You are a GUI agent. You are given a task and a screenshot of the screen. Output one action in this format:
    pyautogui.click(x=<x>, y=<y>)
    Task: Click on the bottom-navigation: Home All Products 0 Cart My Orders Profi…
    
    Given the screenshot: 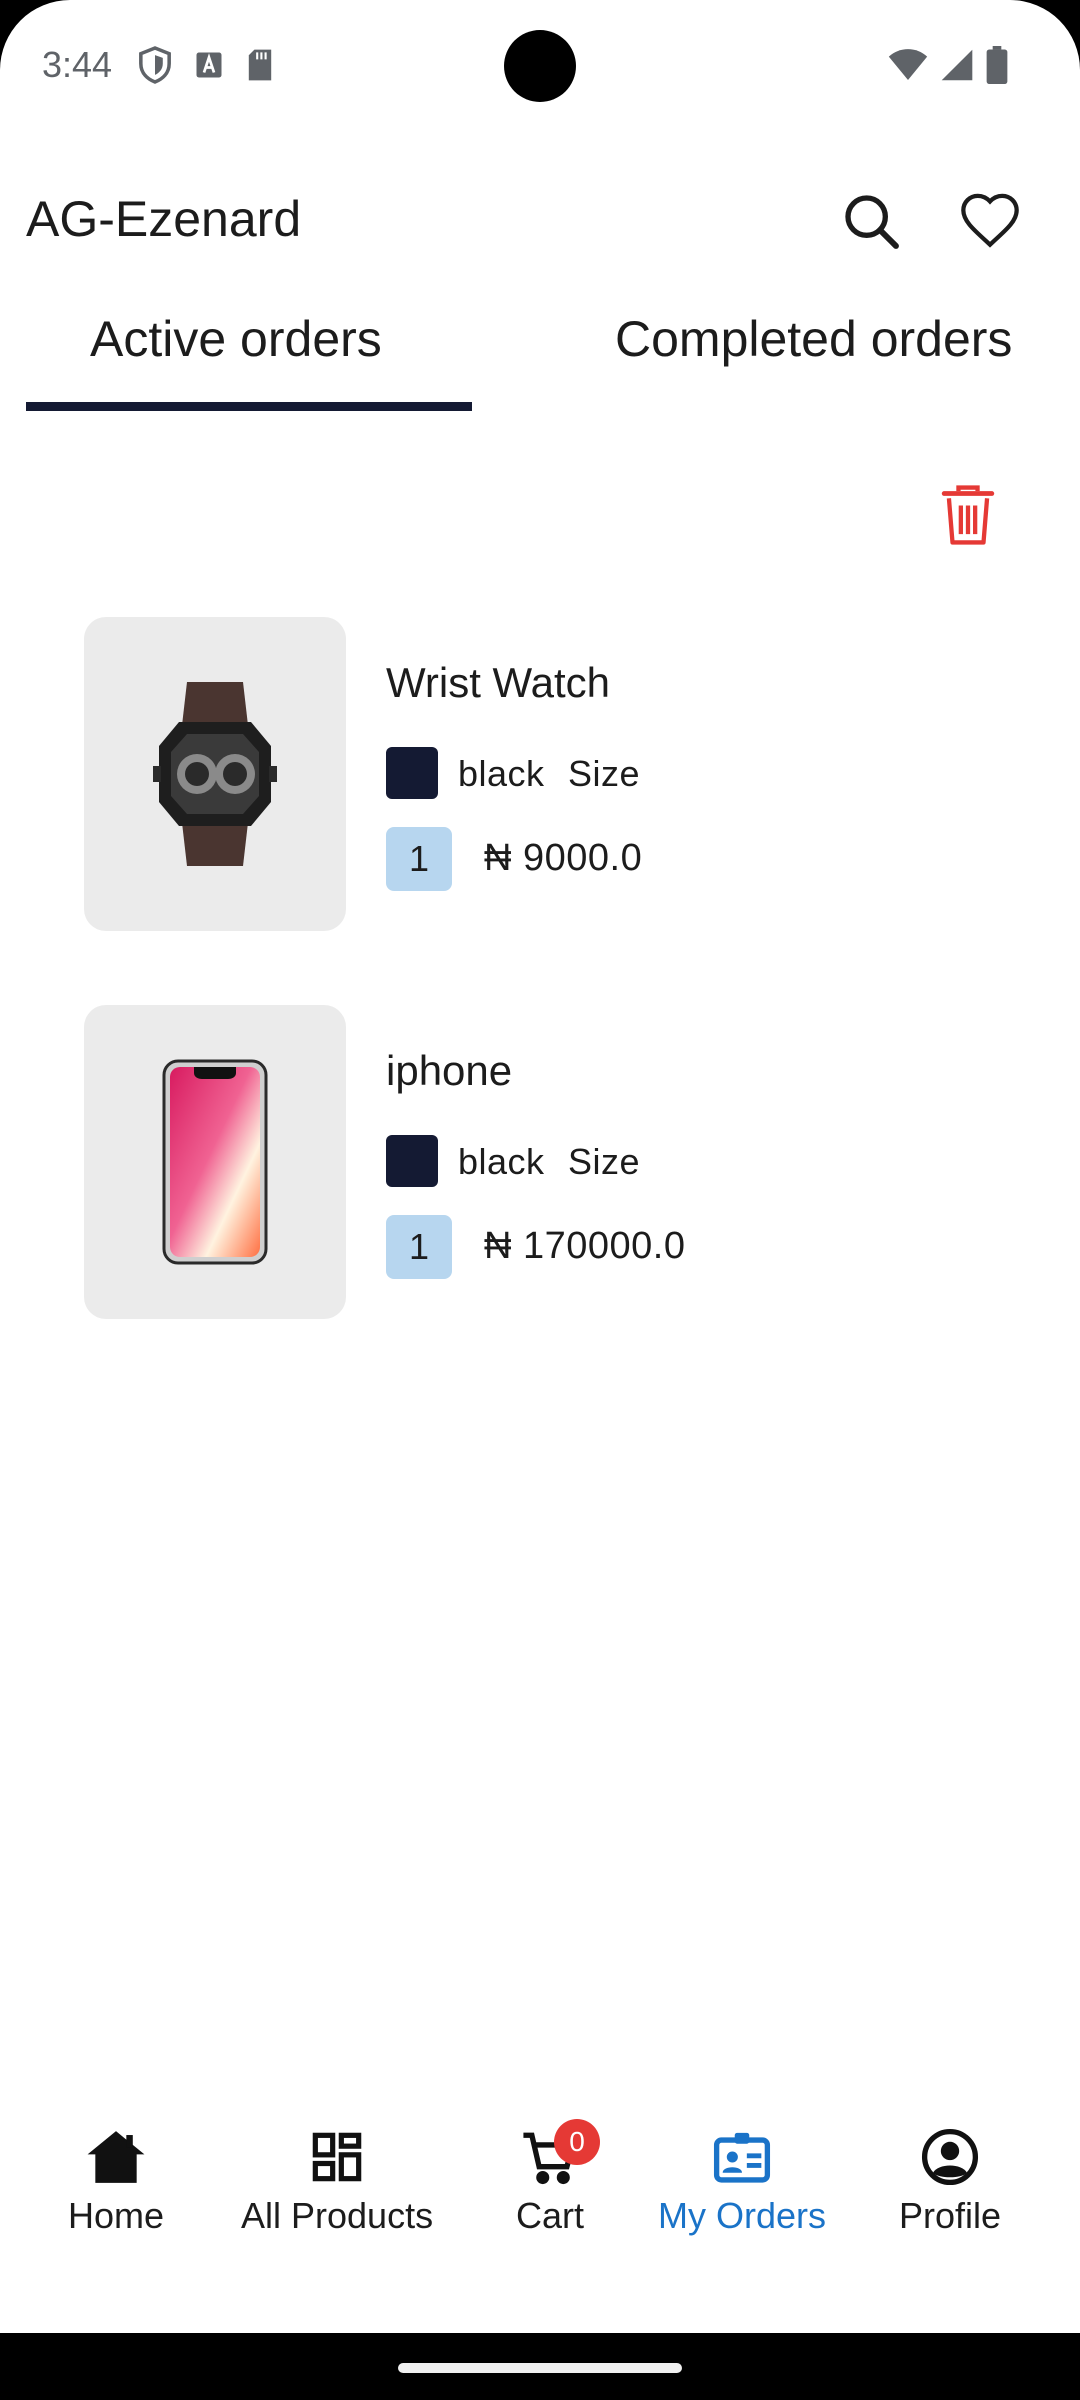 What is the action you would take?
    pyautogui.click(x=540, y=2187)
    